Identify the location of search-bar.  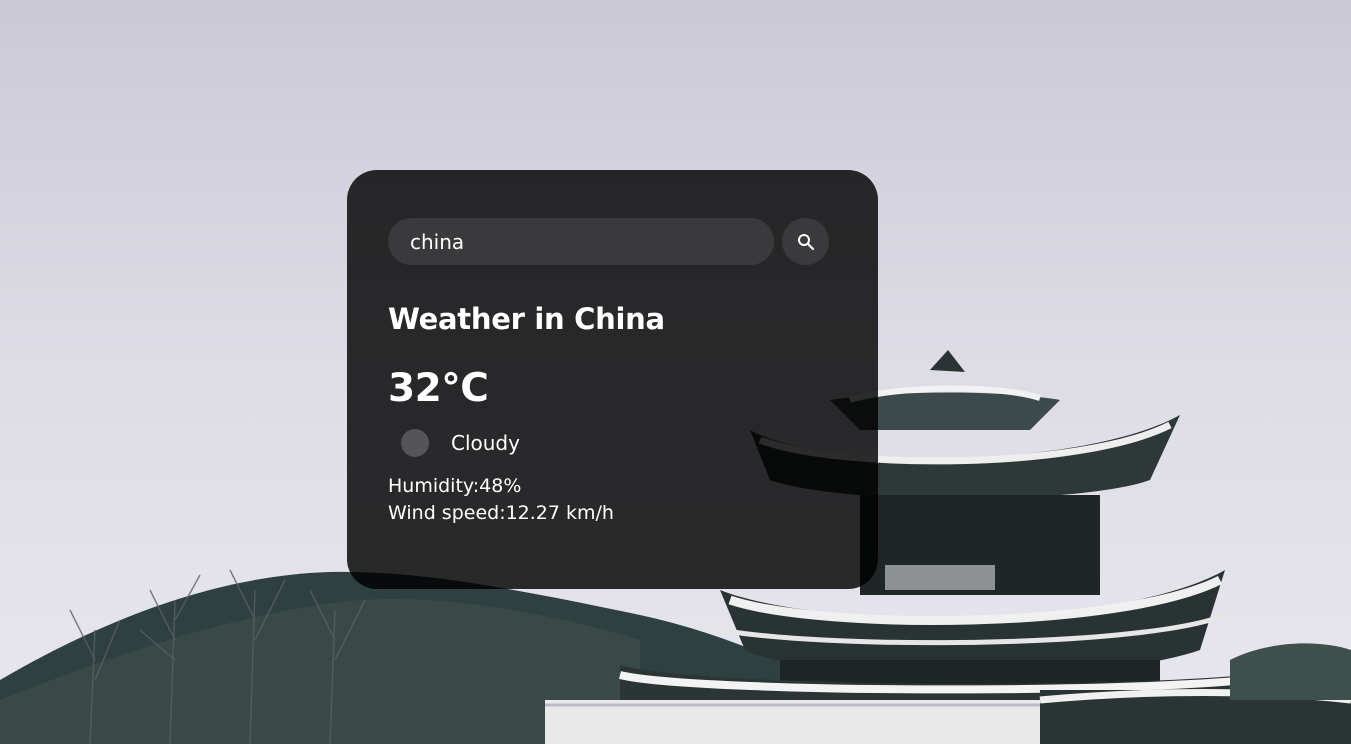
(613, 241).